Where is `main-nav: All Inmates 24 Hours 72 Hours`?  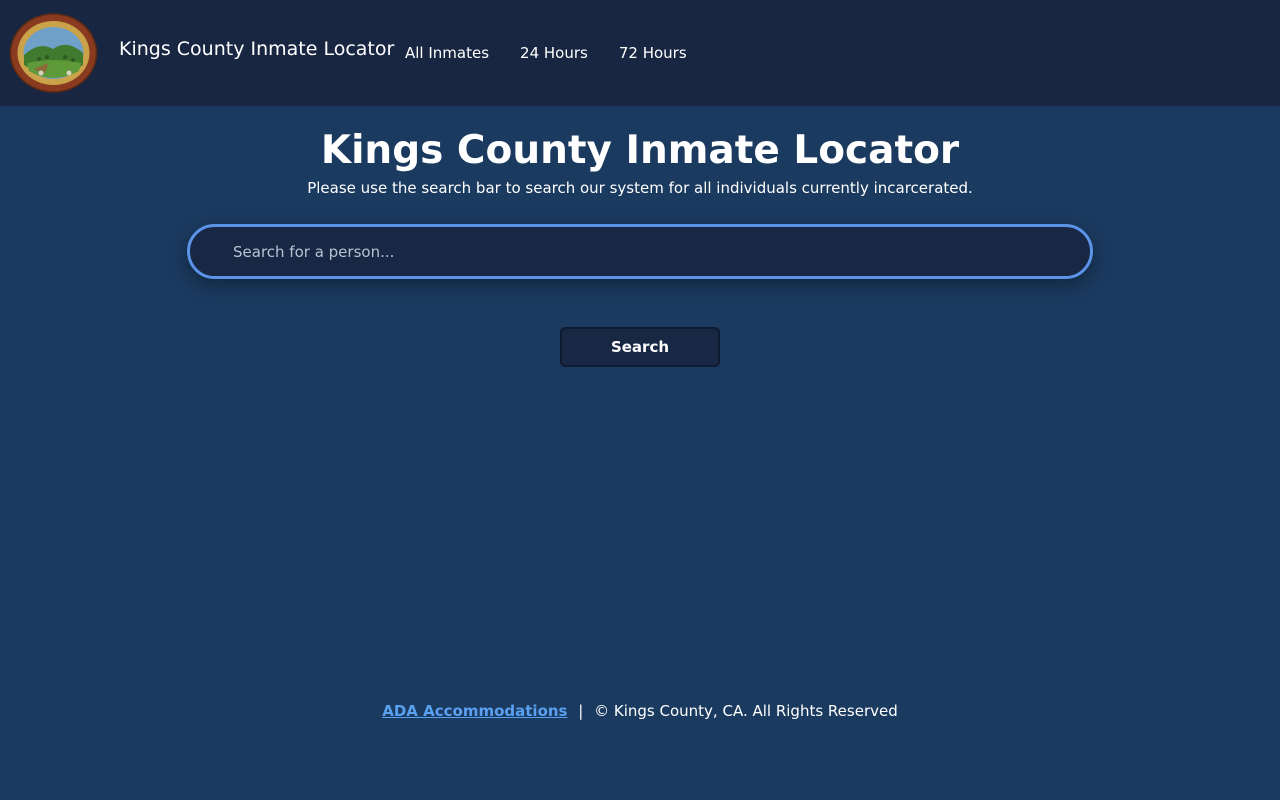
main-nav: All Inmates 24 Hours 72 Hours is located at coordinates (546, 53).